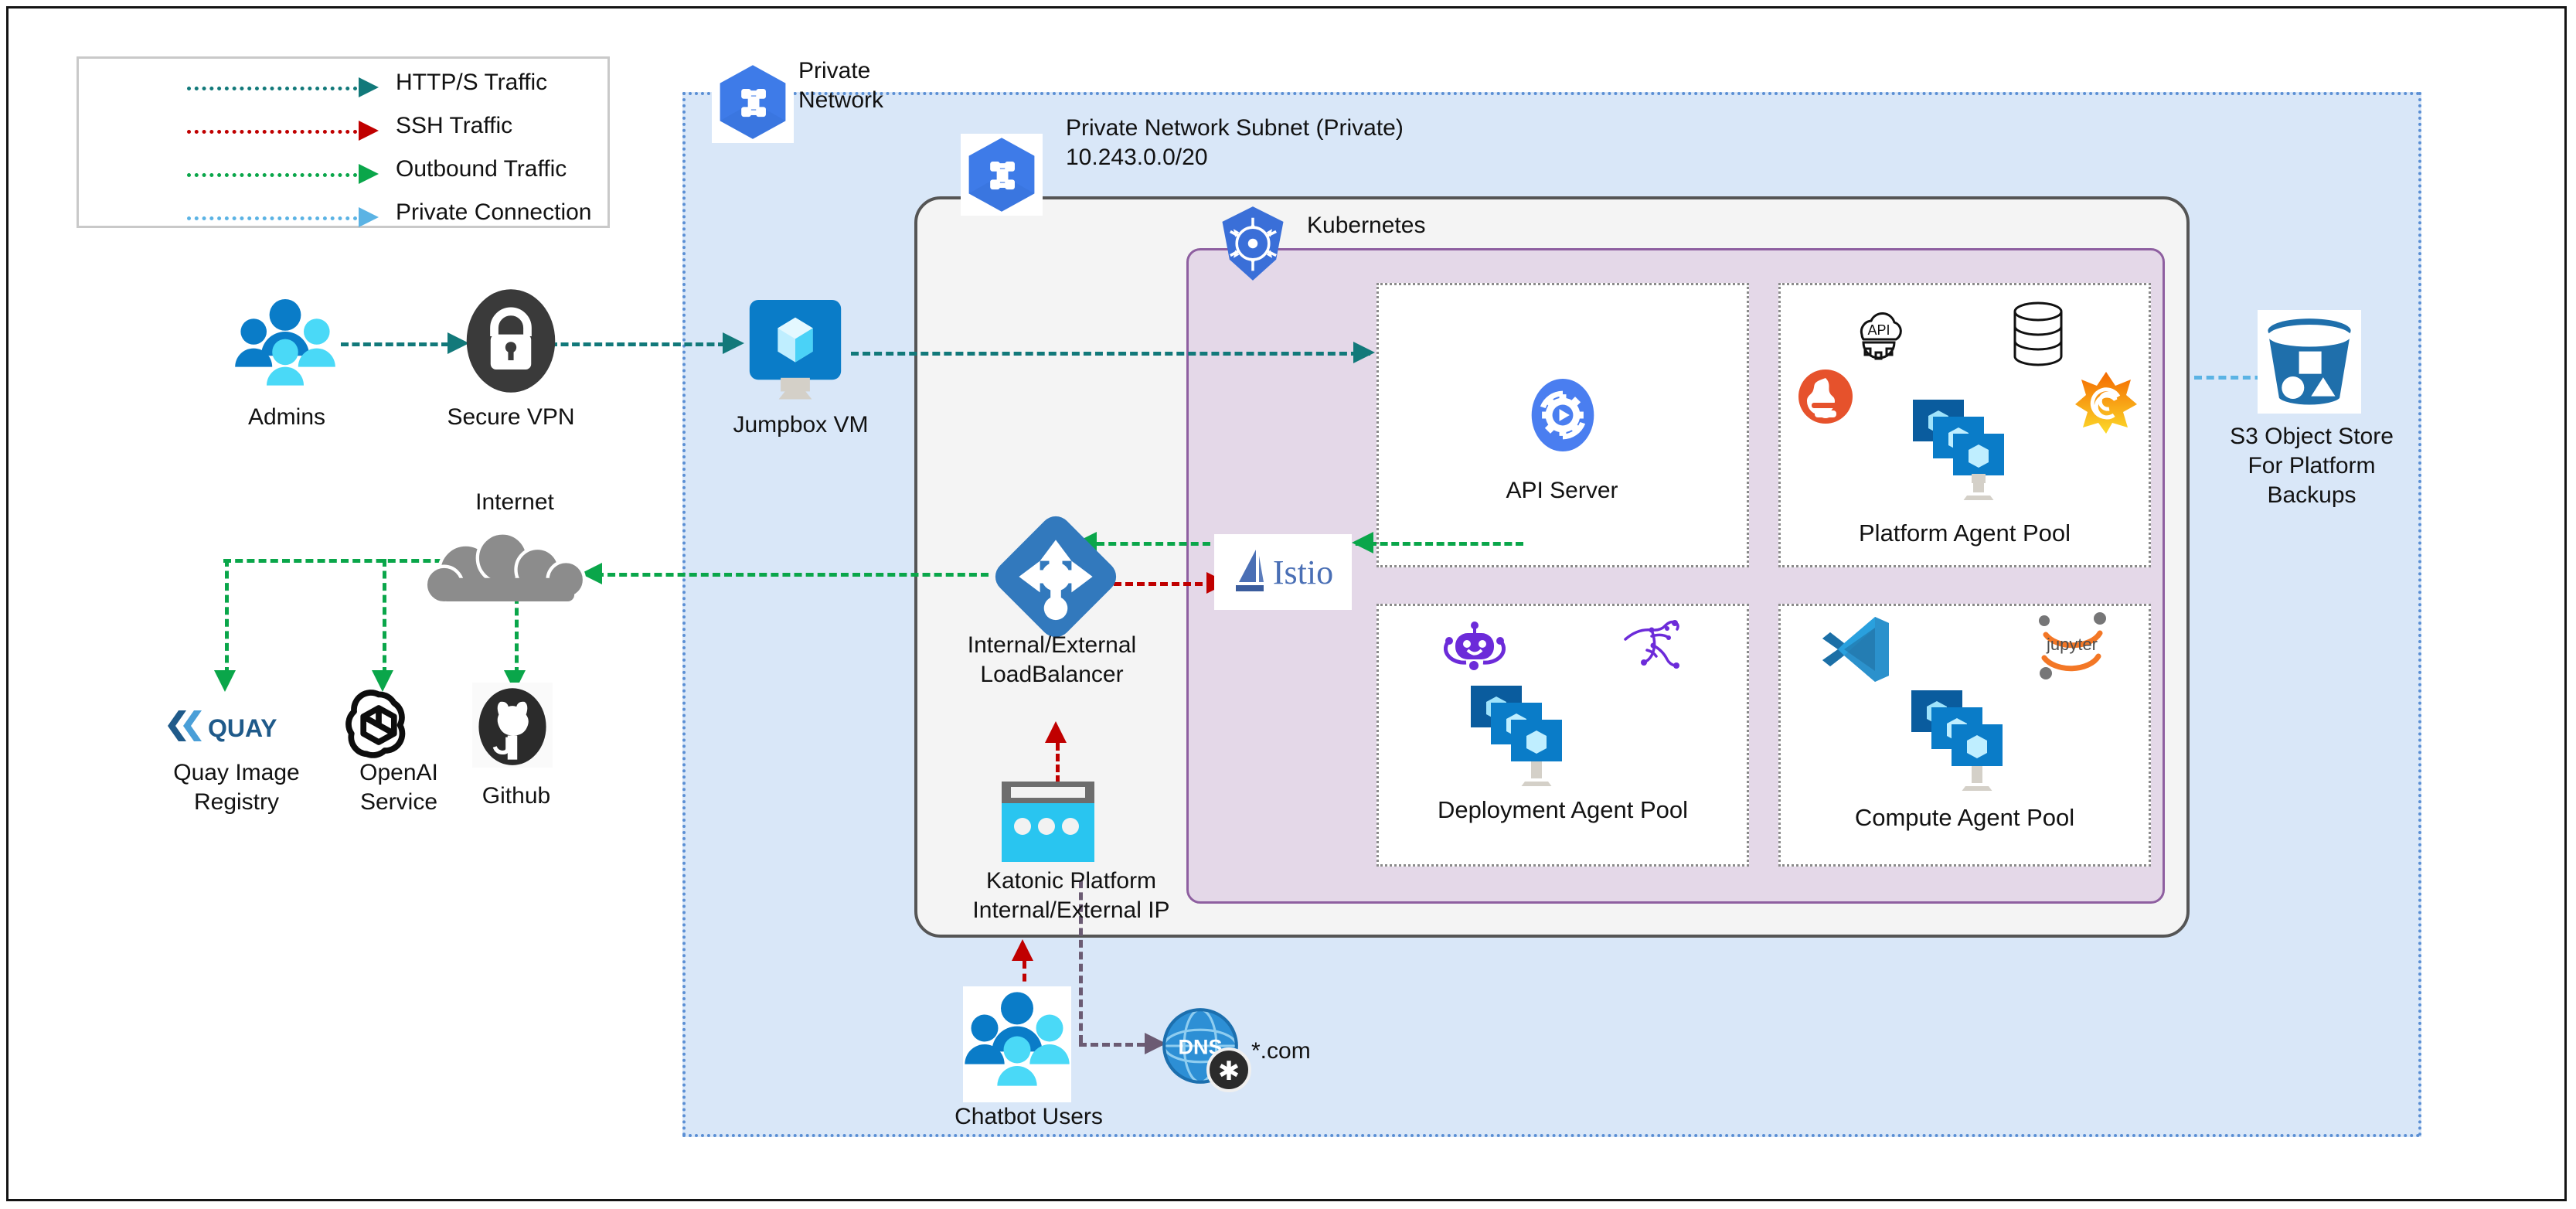 This screenshot has height=1209, width=2576. I want to click on openai-logo-icon, so click(378, 725).